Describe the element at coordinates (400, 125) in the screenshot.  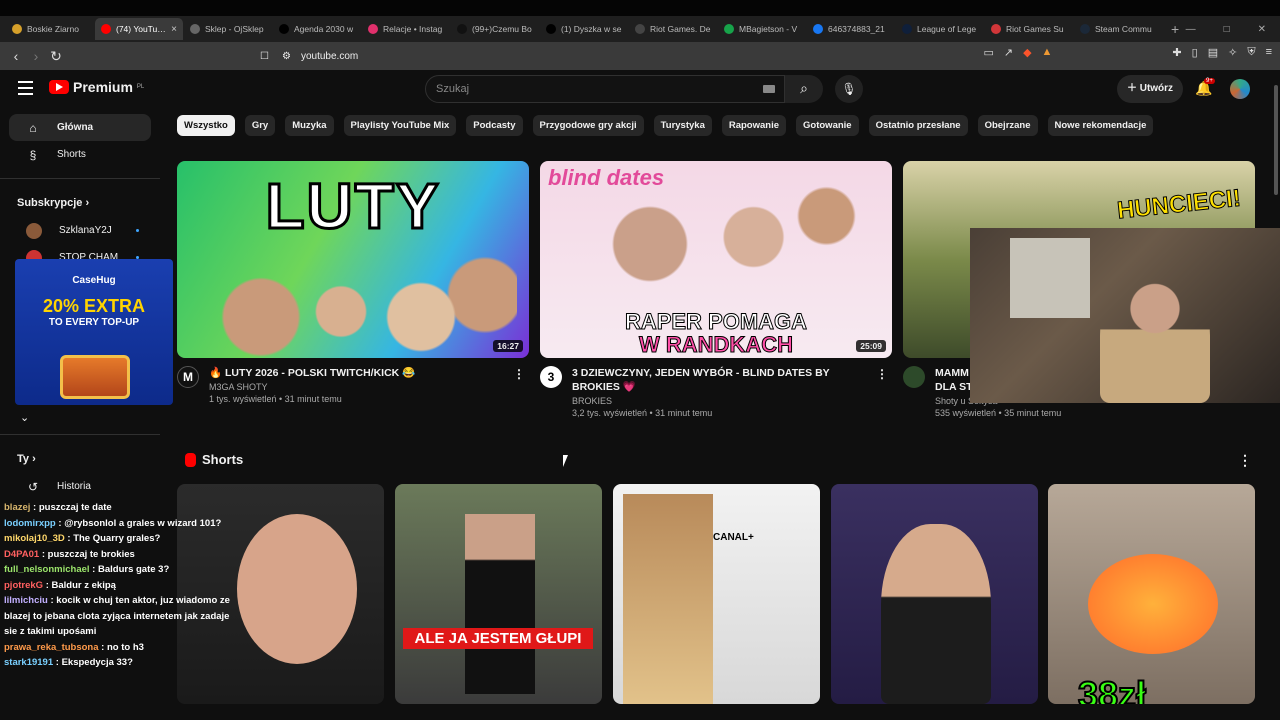
I see `filter-chip: Playlisty YouTube Mix` at that location.